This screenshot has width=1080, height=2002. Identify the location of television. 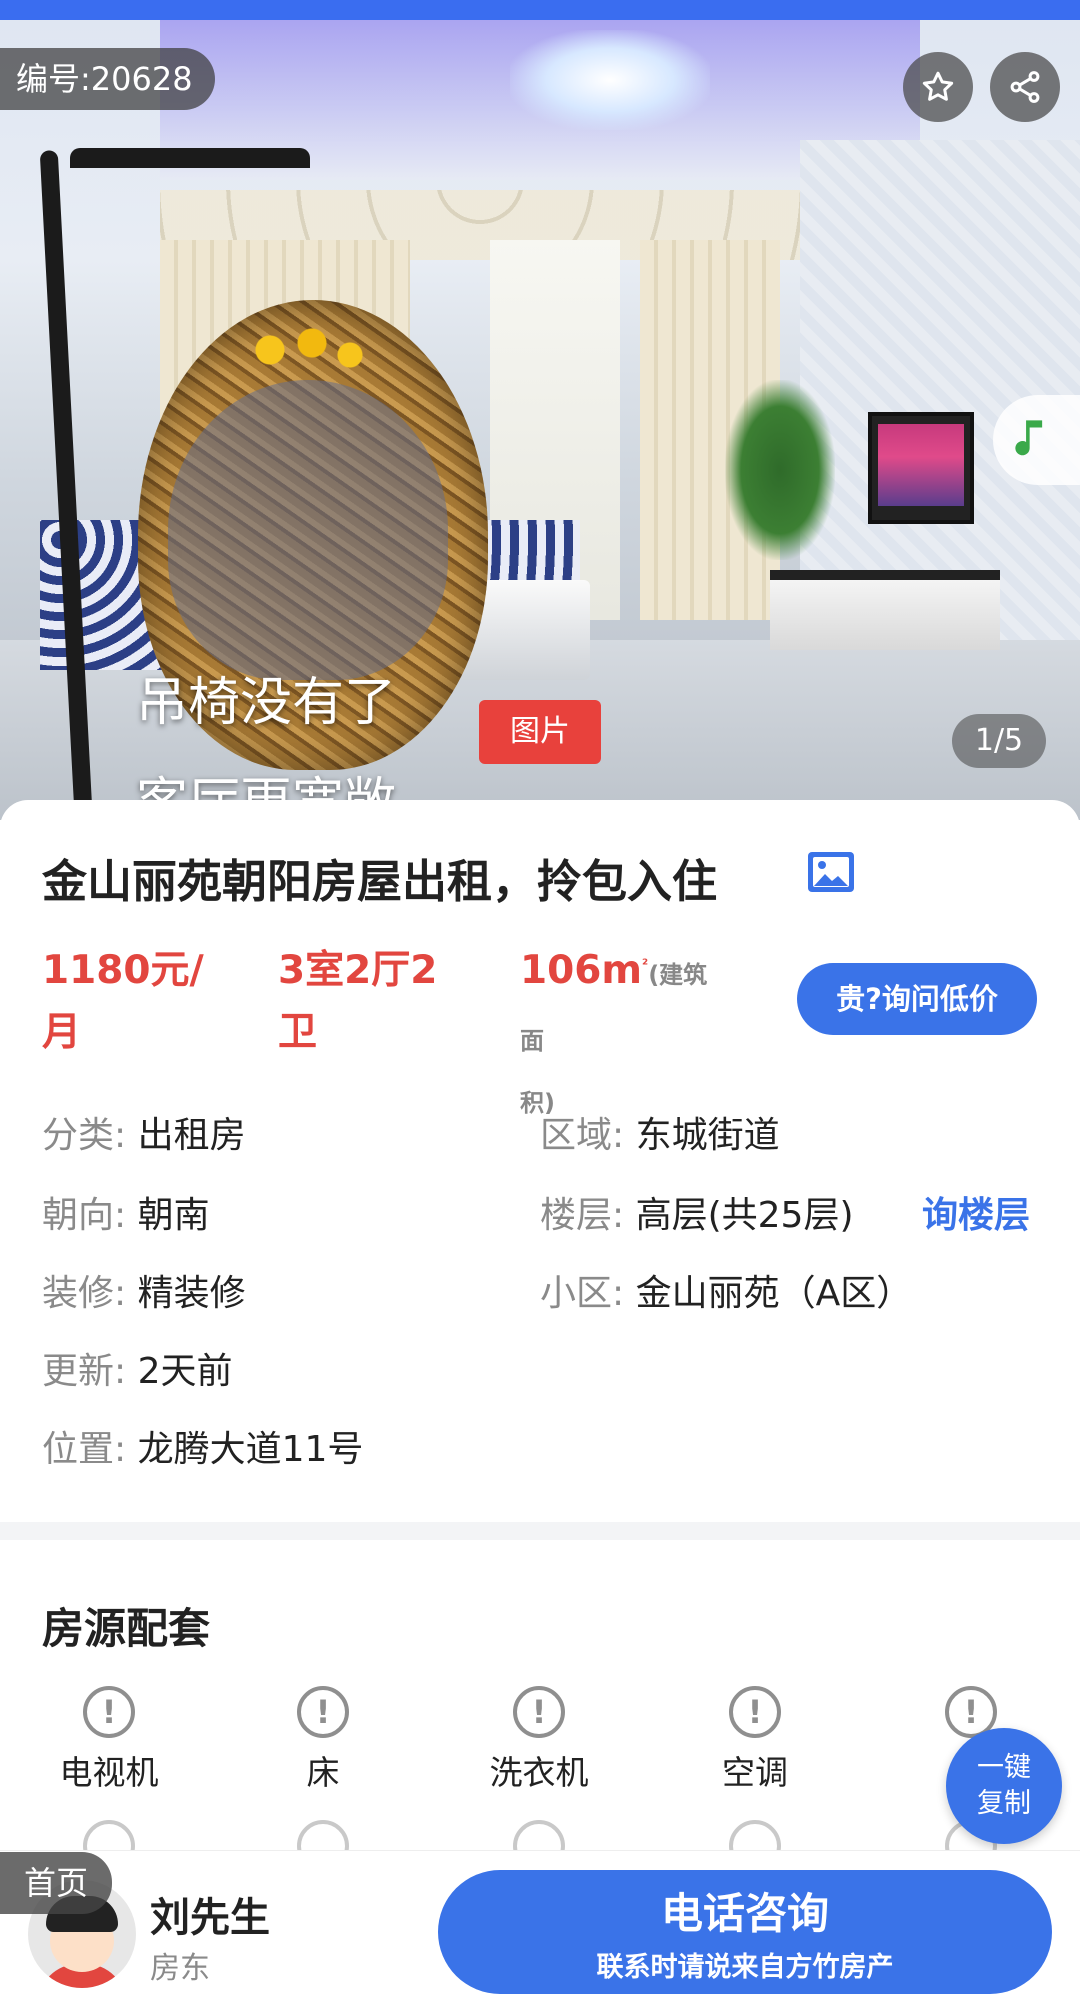
(921, 468).